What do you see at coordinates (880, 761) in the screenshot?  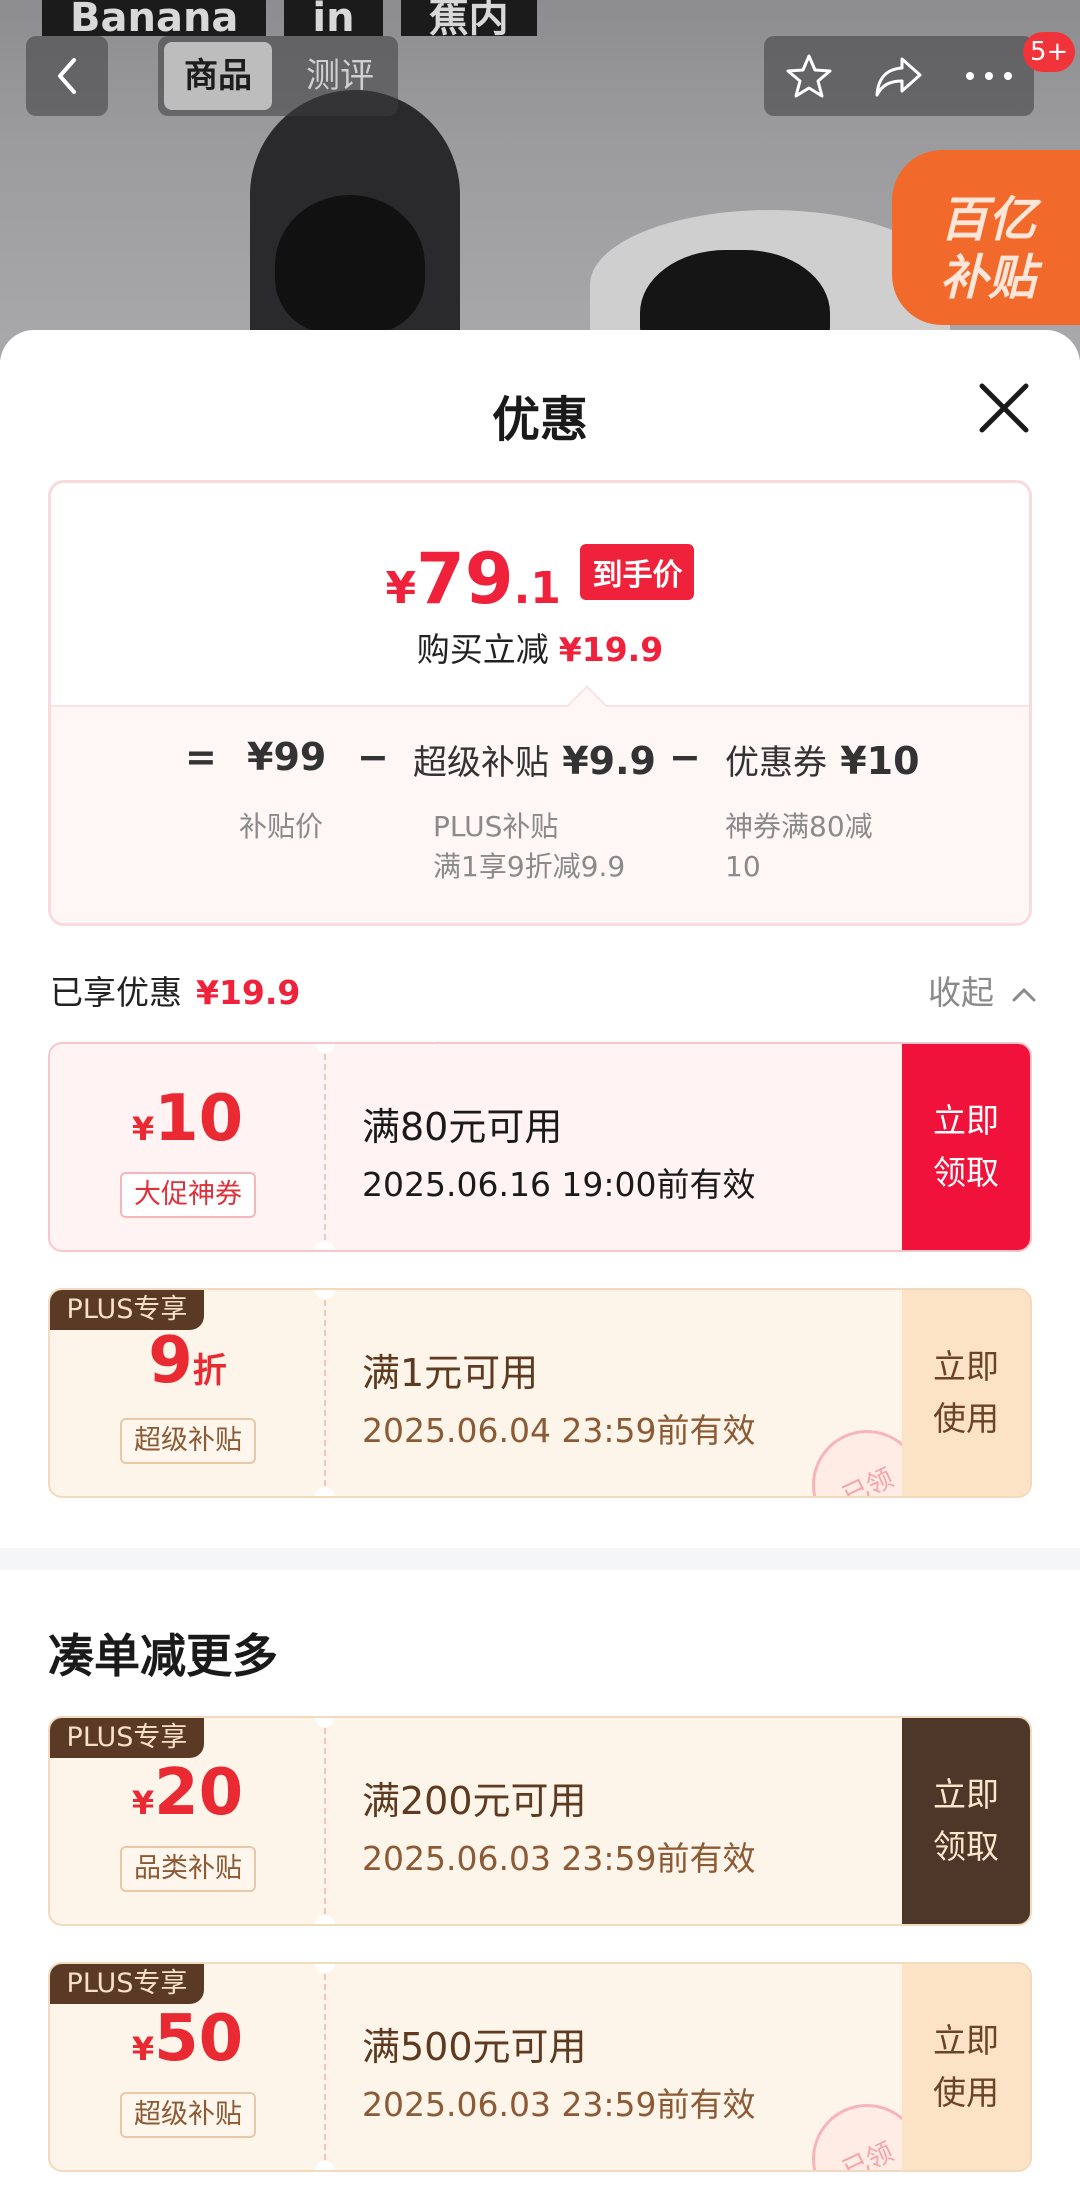 I see `coupon-discount-amount: ¥10` at bounding box center [880, 761].